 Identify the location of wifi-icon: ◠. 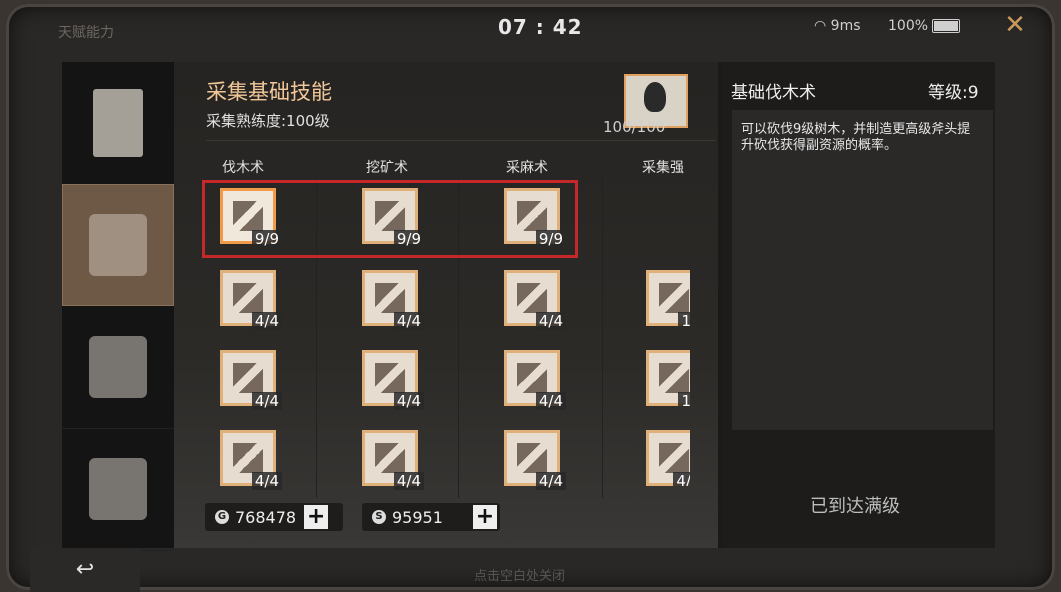
(822, 26).